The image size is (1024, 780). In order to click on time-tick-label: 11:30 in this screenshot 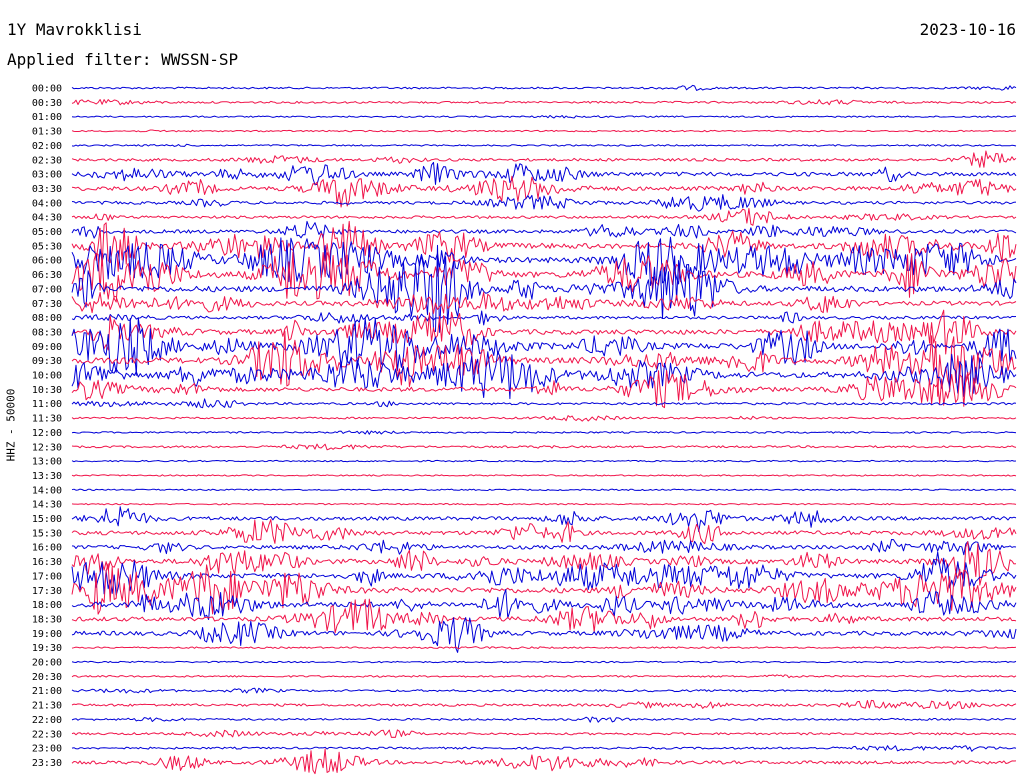, I will do `click(47, 419)`.